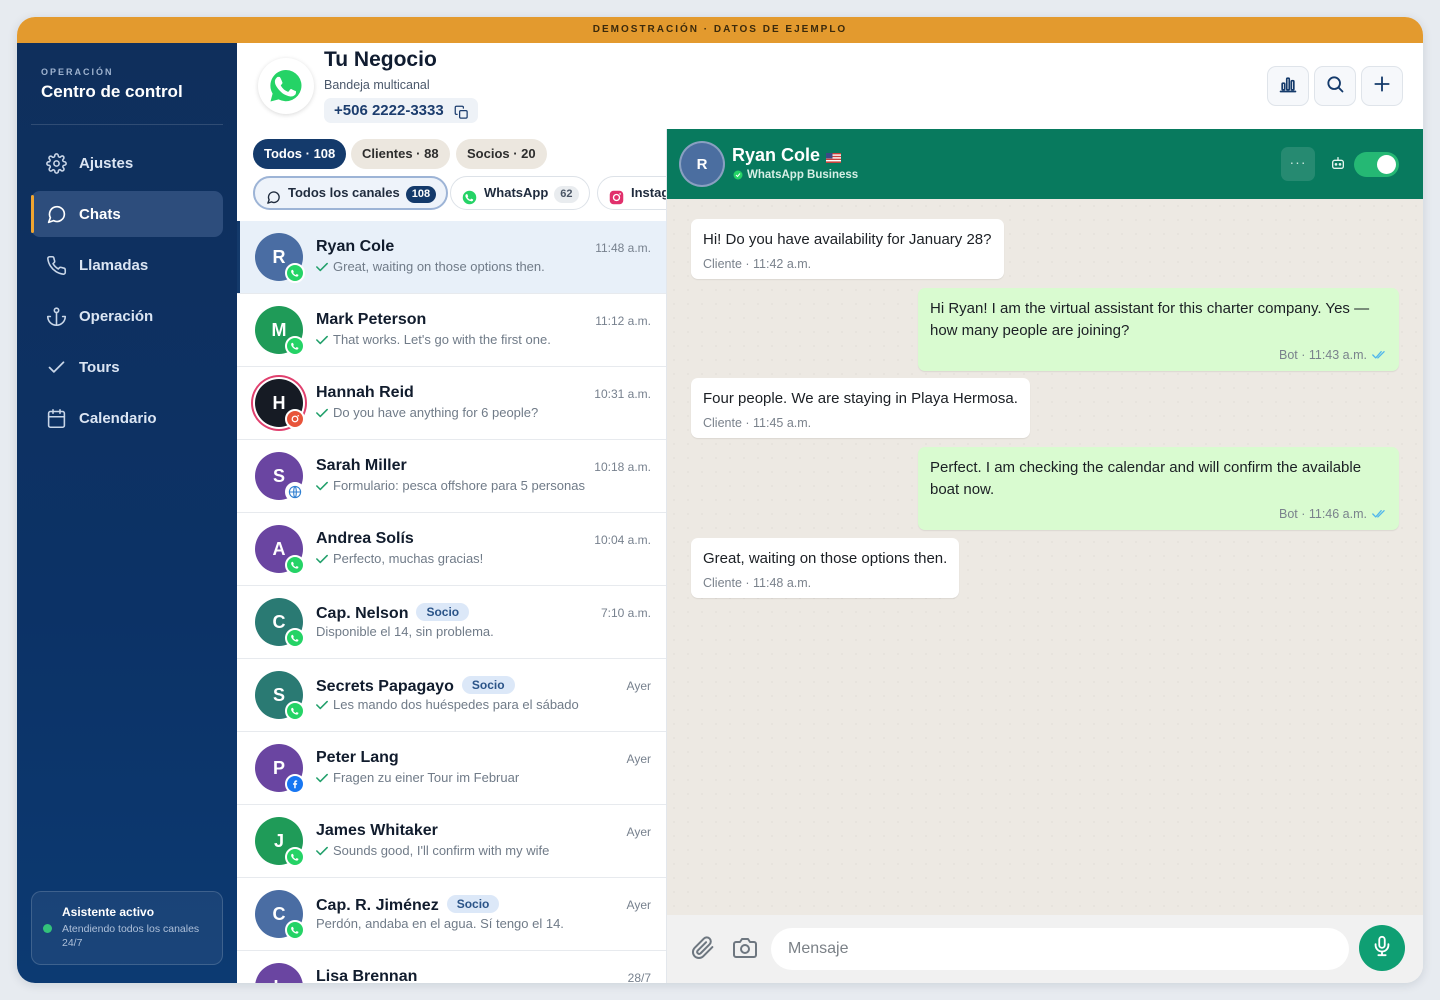  Describe the element at coordinates (295, 492) in the screenshot. I see `globe-icon` at that location.